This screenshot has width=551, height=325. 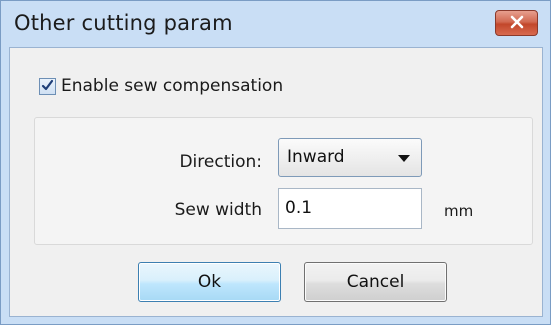 What do you see at coordinates (404, 158) in the screenshot?
I see `chevron-down-icon` at bounding box center [404, 158].